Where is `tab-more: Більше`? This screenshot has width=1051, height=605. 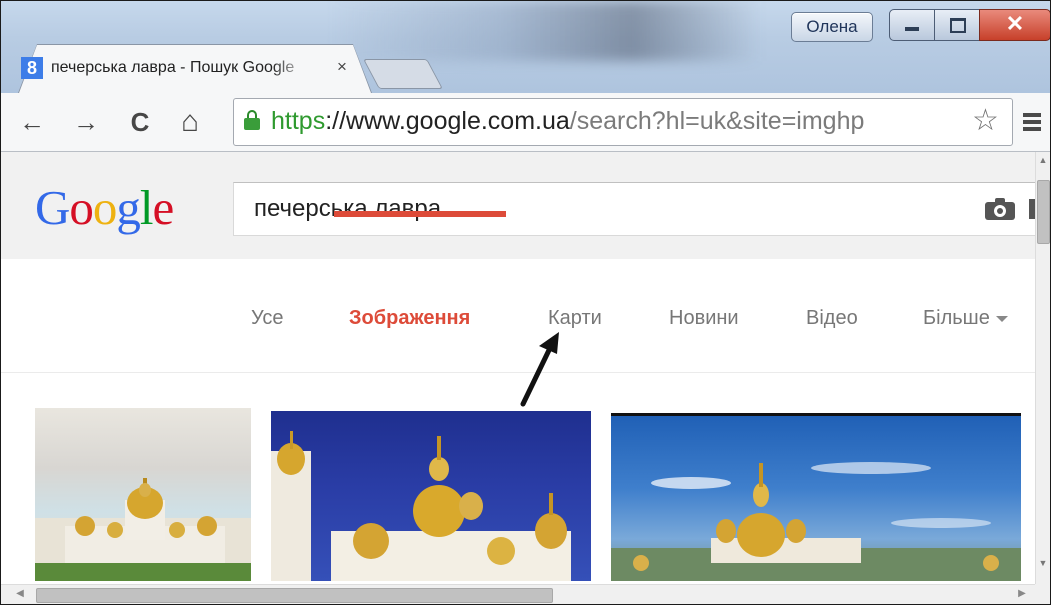 tab-more: Більше is located at coordinates (965, 318).